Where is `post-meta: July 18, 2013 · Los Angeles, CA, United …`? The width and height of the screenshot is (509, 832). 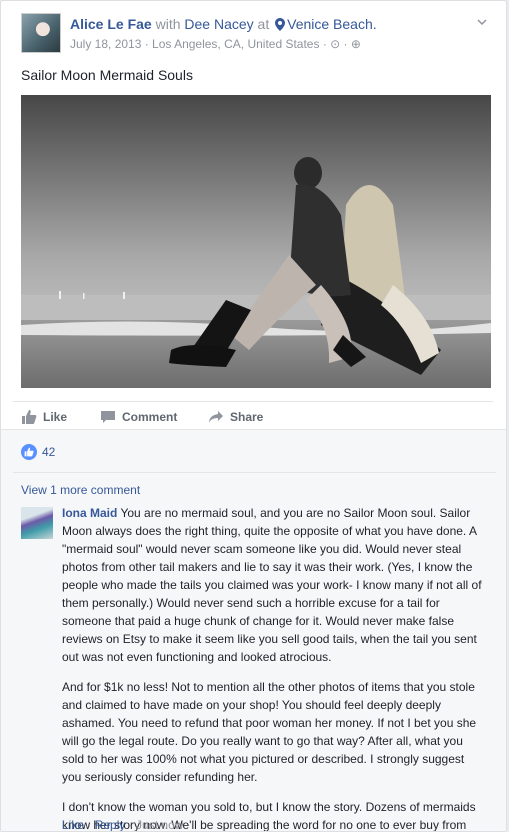
post-meta: July 18, 2013 · Los Angeles, CA, United … is located at coordinates (215, 44).